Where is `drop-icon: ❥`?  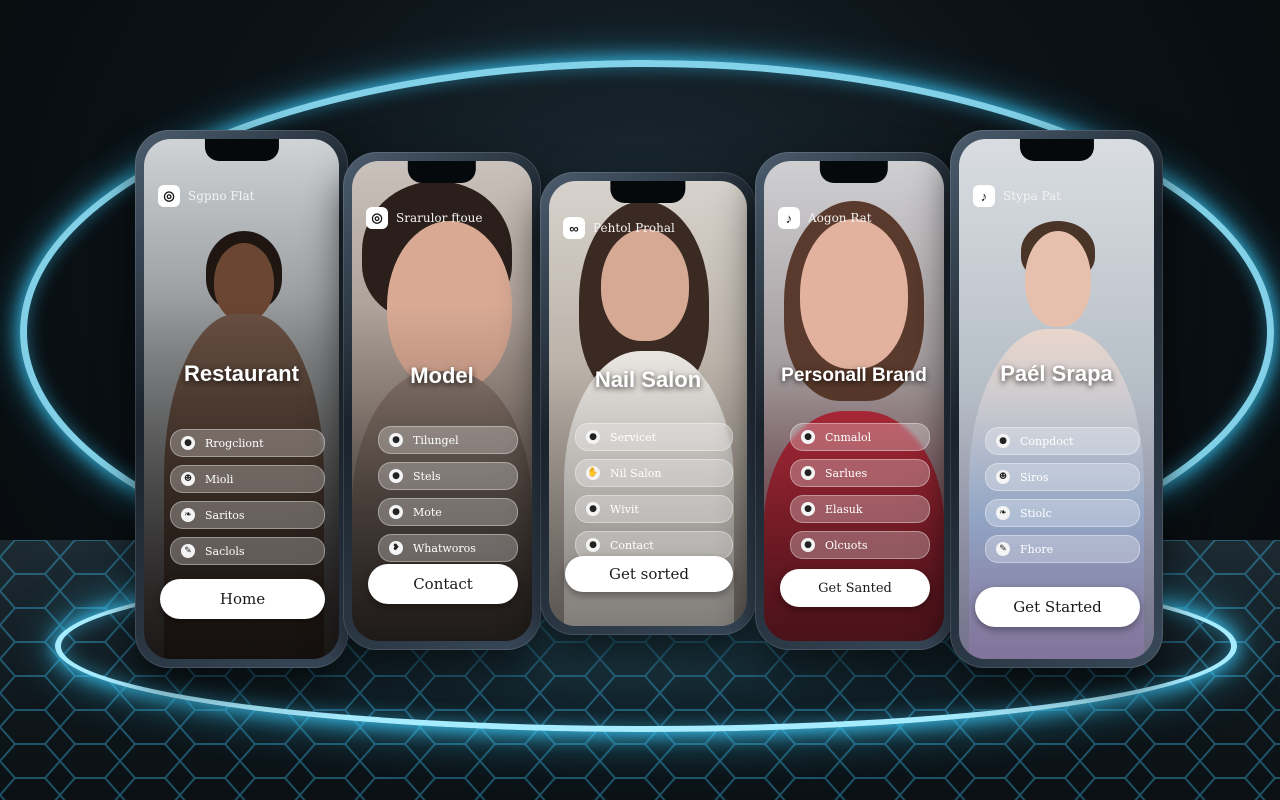
drop-icon: ❥ is located at coordinates (396, 548).